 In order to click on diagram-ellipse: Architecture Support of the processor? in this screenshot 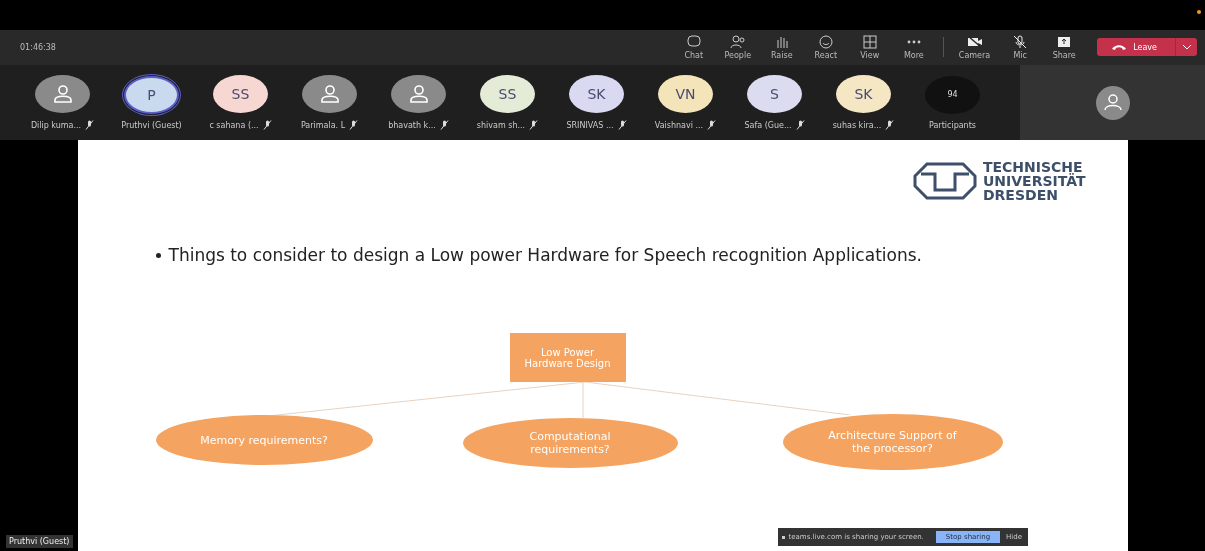, I will do `click(892, 442)`.